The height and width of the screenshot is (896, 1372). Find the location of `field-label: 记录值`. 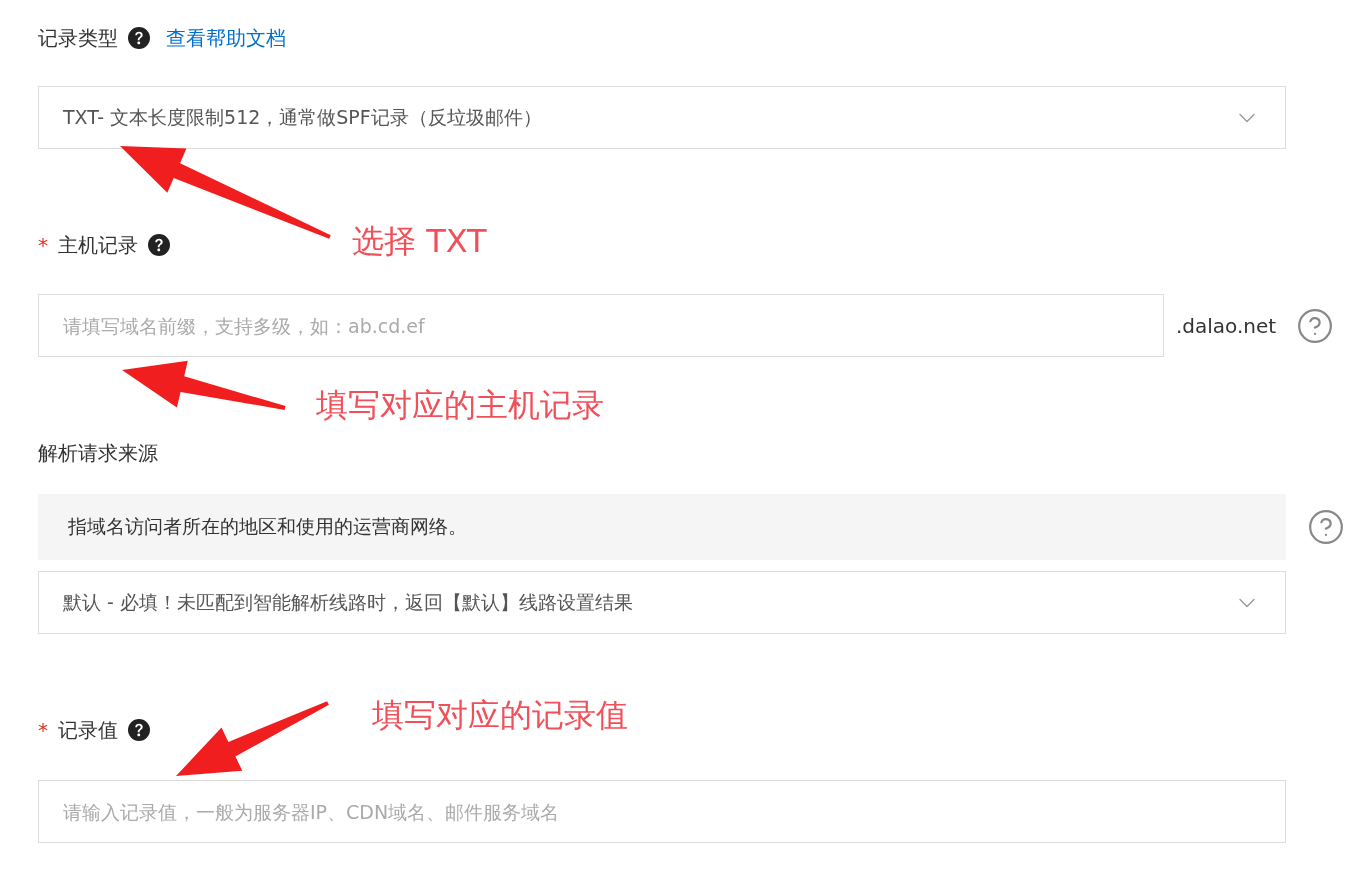

field-label: 记录值 is located at coordinates (88, 730).